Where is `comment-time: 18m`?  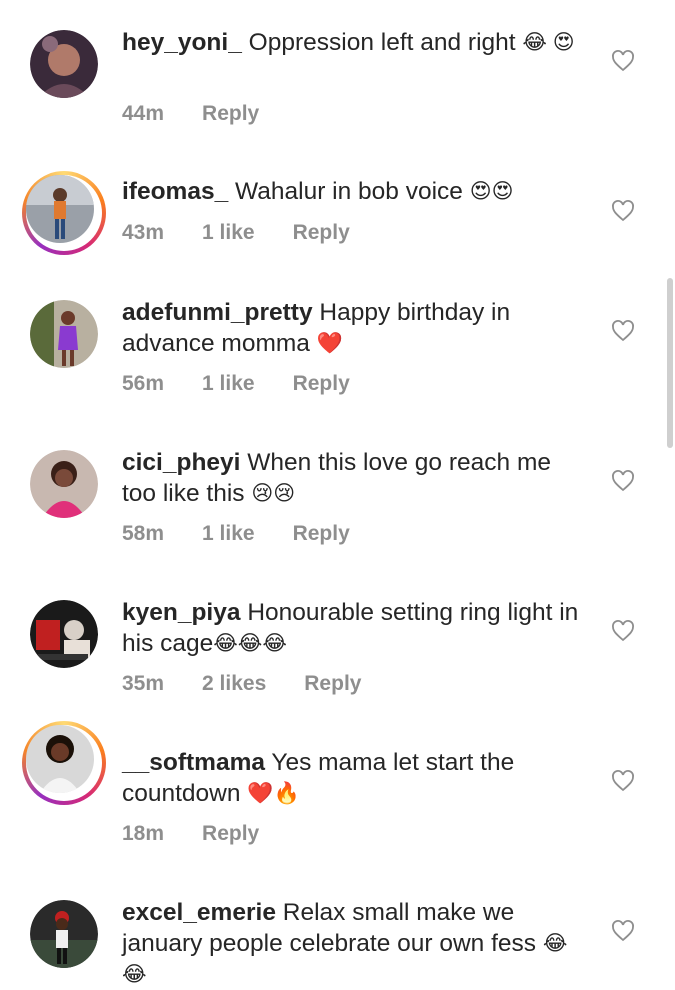
comment-time: 18m is located at coordinates (143, 833).